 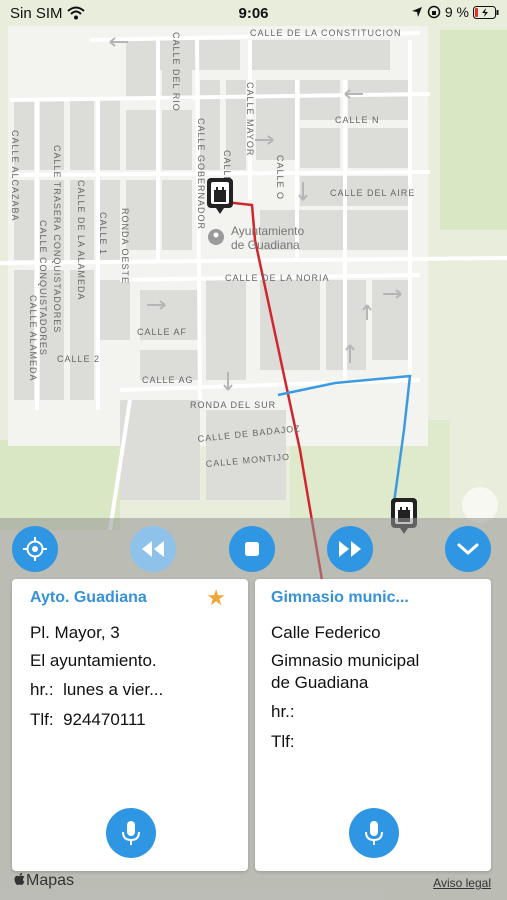 I want to click on locate-icon, so click(x=35, y=549).